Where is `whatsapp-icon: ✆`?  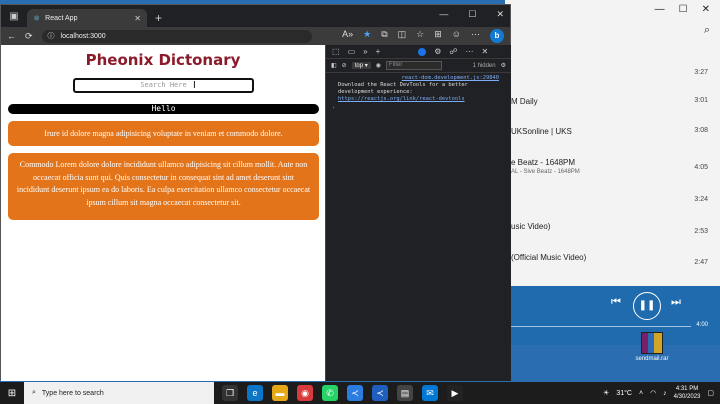 whatsapp-icon: ✆ is located at coordinates (330, 393).